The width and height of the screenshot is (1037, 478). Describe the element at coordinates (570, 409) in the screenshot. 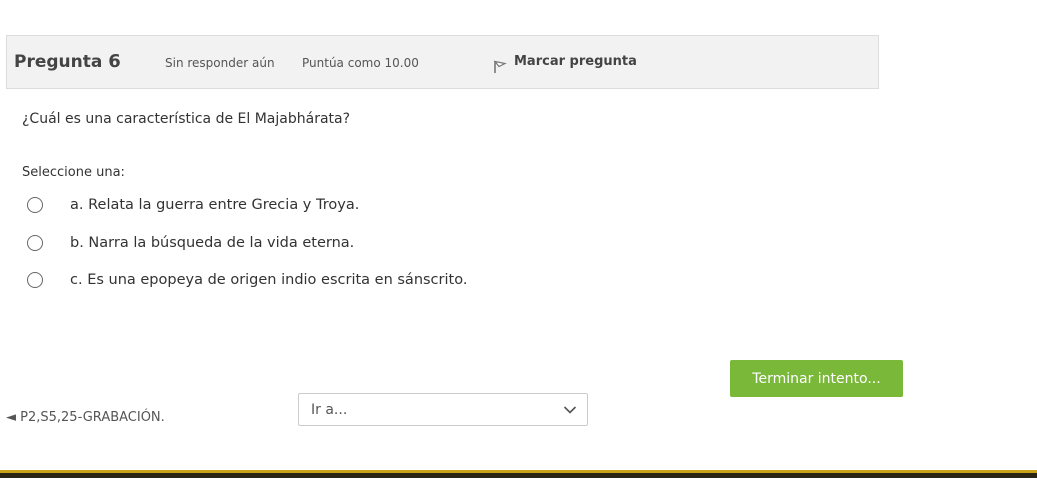

I see `chevron-down-icon` at that location.